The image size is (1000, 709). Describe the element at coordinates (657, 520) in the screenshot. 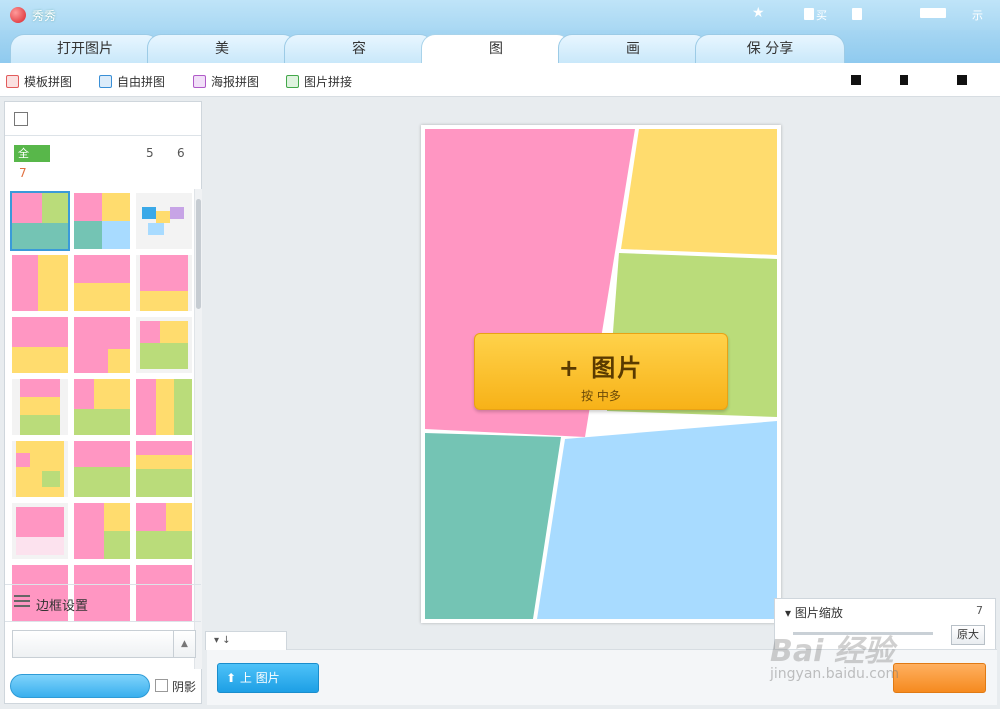

I see `cell-blue` at that location.